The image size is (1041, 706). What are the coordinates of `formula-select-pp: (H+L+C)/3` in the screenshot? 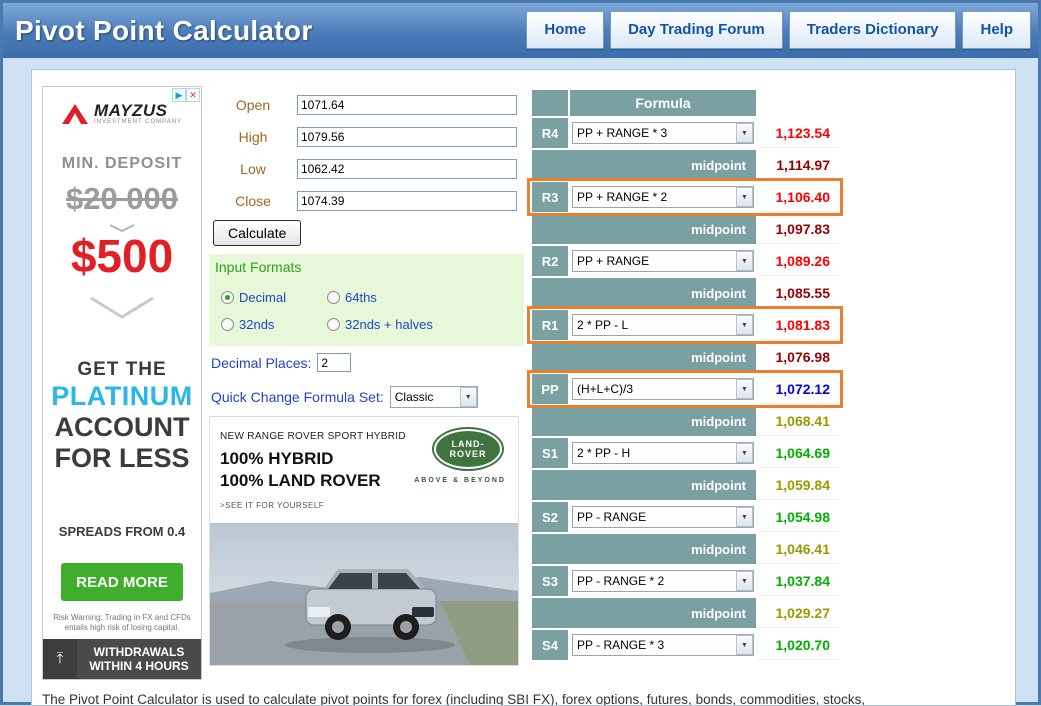 It's located at (663, 389).